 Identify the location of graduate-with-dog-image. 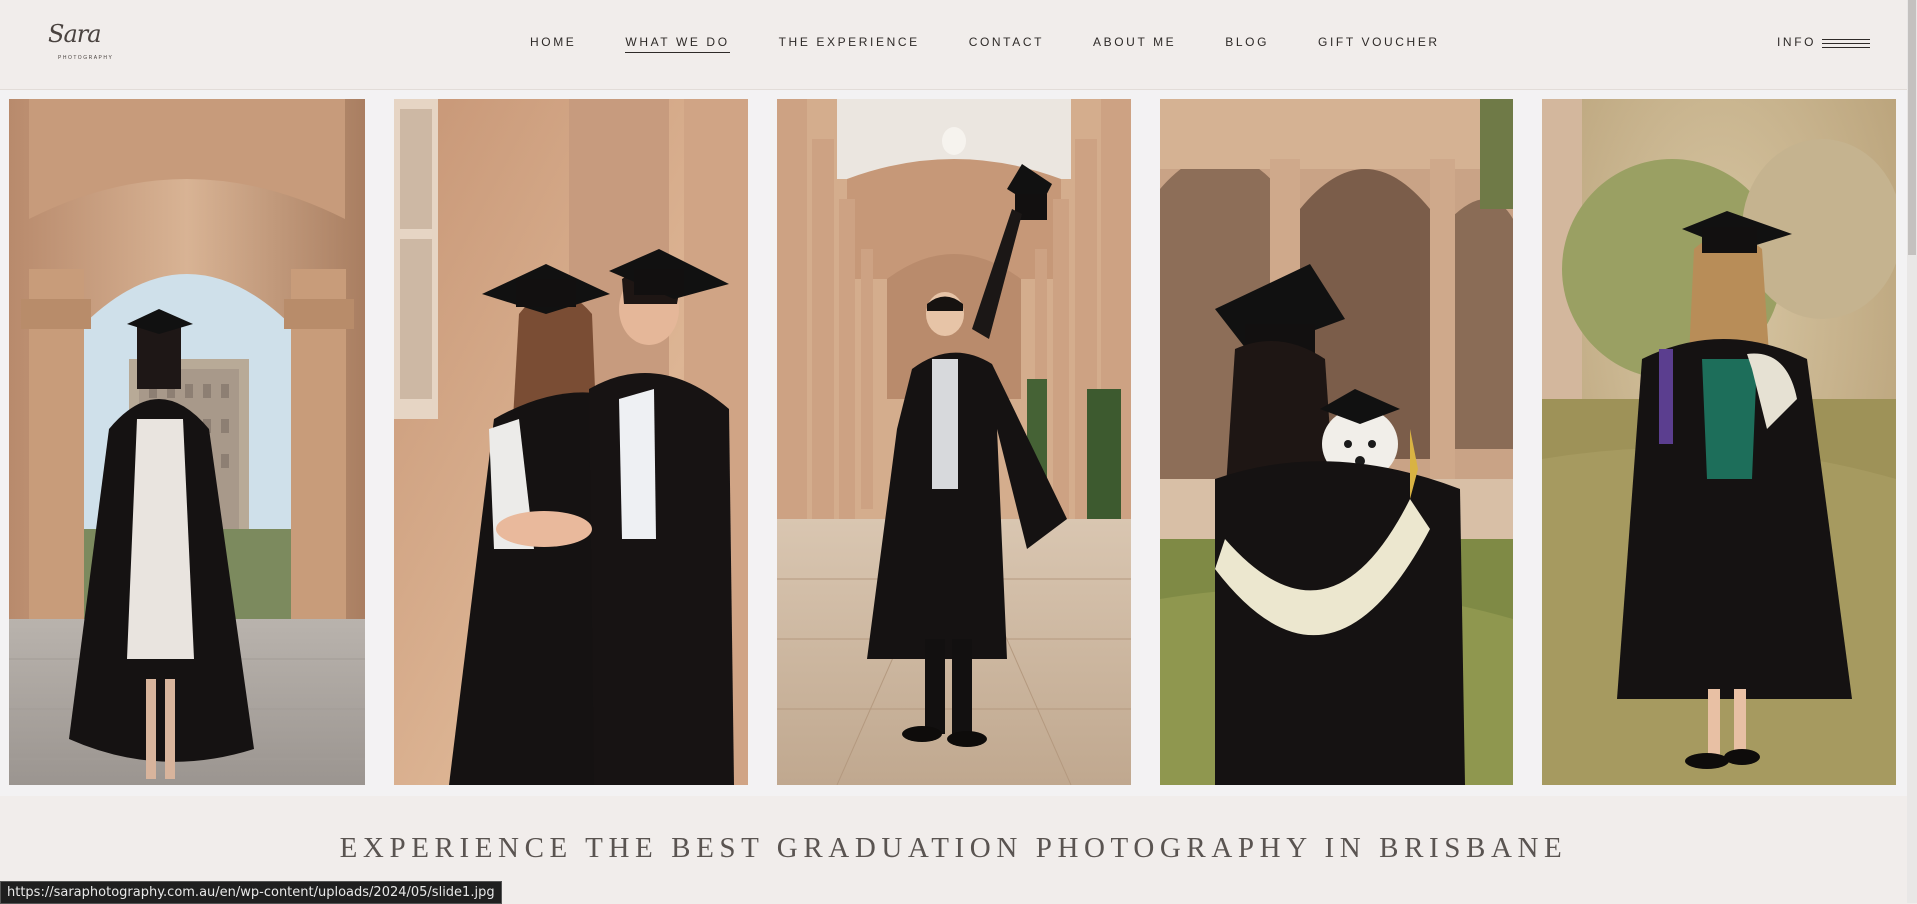
(1336, 442).